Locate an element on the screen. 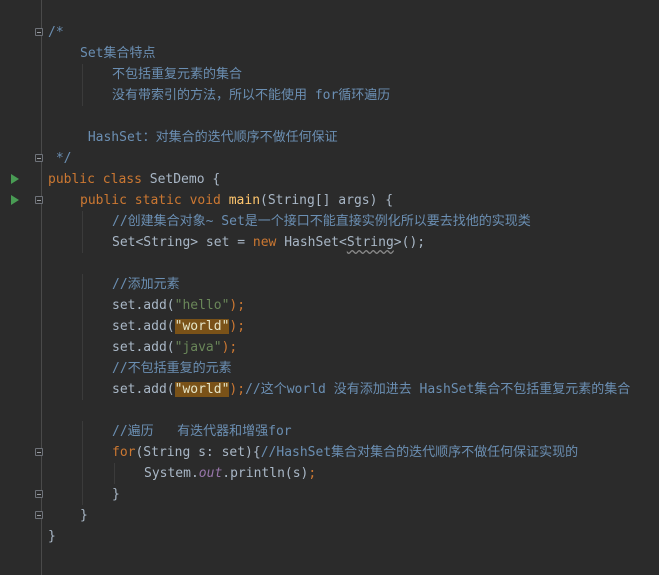  code-line: Set<String> set = new HashSet<String>(); is located at coordinates (329, 242).